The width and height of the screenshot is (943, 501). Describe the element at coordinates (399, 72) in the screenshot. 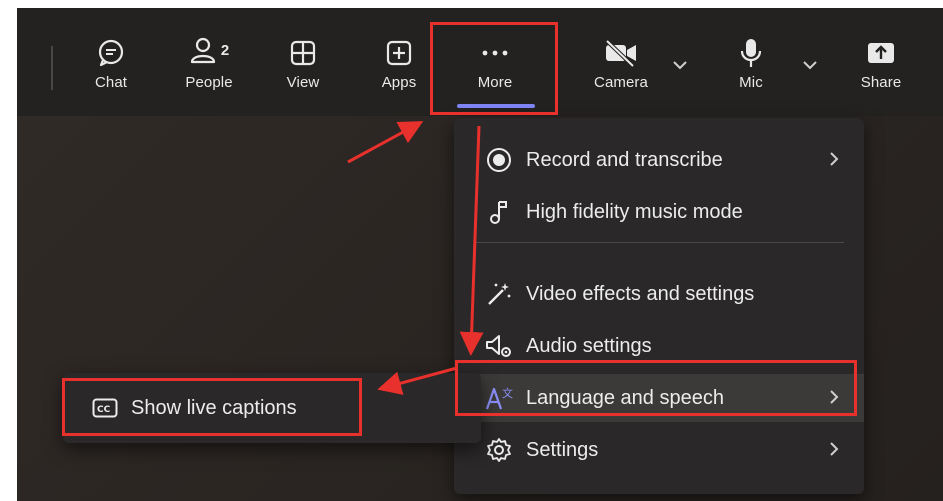

I see `apps-button: Apps` at that location.